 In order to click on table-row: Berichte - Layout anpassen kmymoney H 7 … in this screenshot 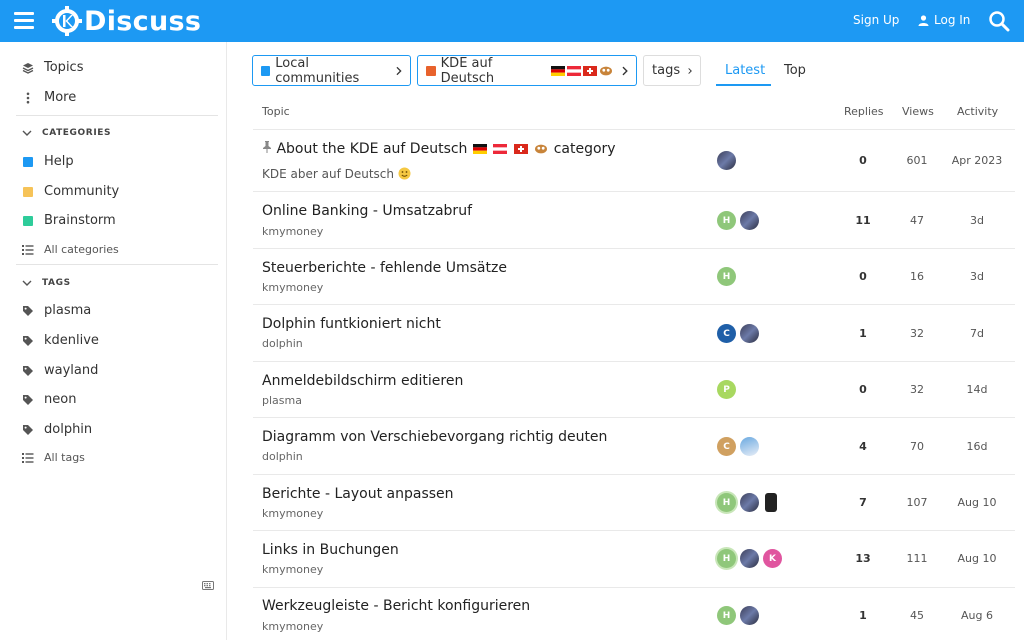, I will do `click(634, 502)`.